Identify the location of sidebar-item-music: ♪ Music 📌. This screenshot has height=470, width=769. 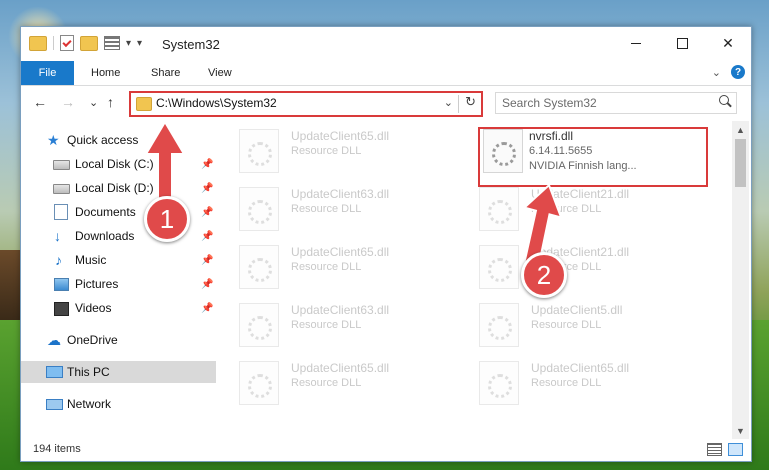
(118, 260).